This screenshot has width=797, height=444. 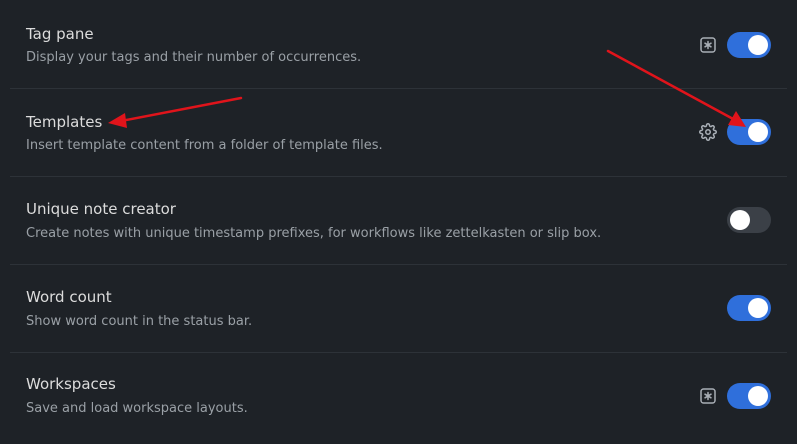 I want to click on workspaces-toggle, so click(x=749, y=396).